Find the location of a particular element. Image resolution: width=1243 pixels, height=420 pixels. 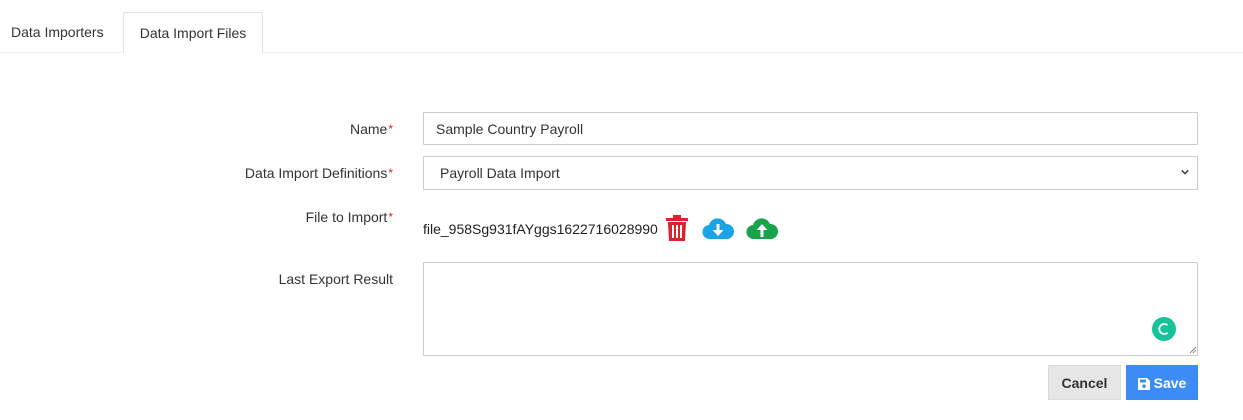

definitions-selected-value: Payroll Data Import is located at coordinates (500, 173).